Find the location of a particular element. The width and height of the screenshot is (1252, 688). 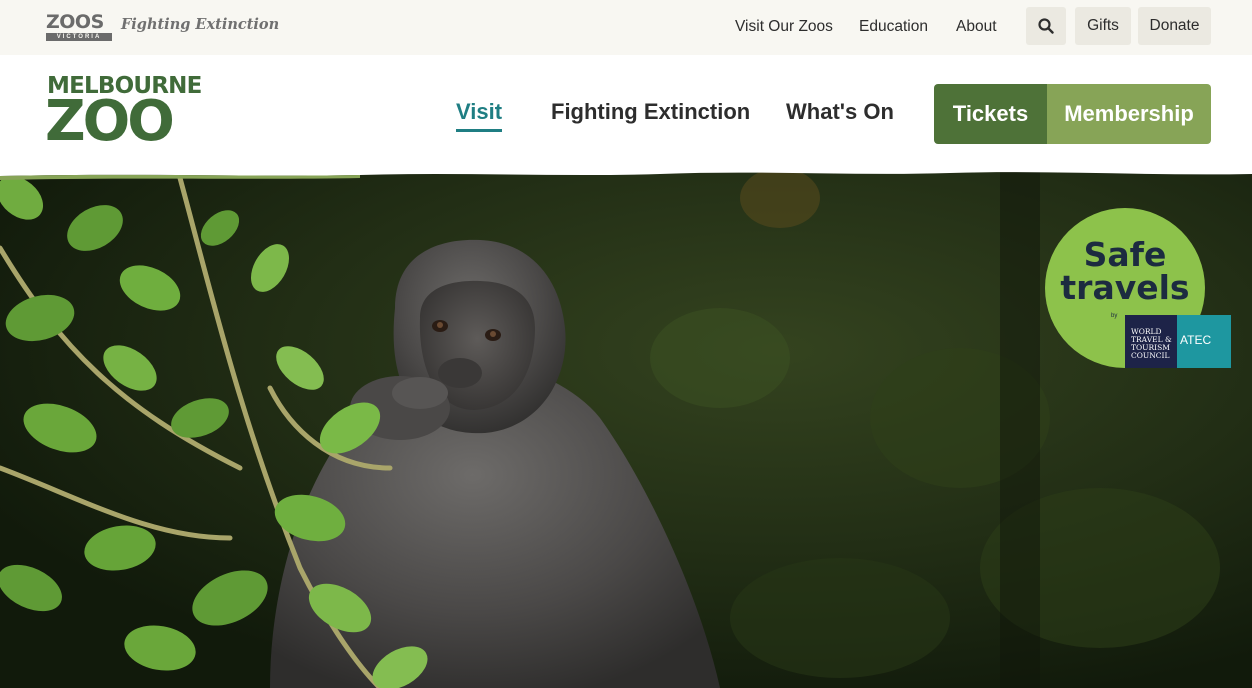

zoos-victoria-logo-word: ZOOS is located at coordinates (75, 22).